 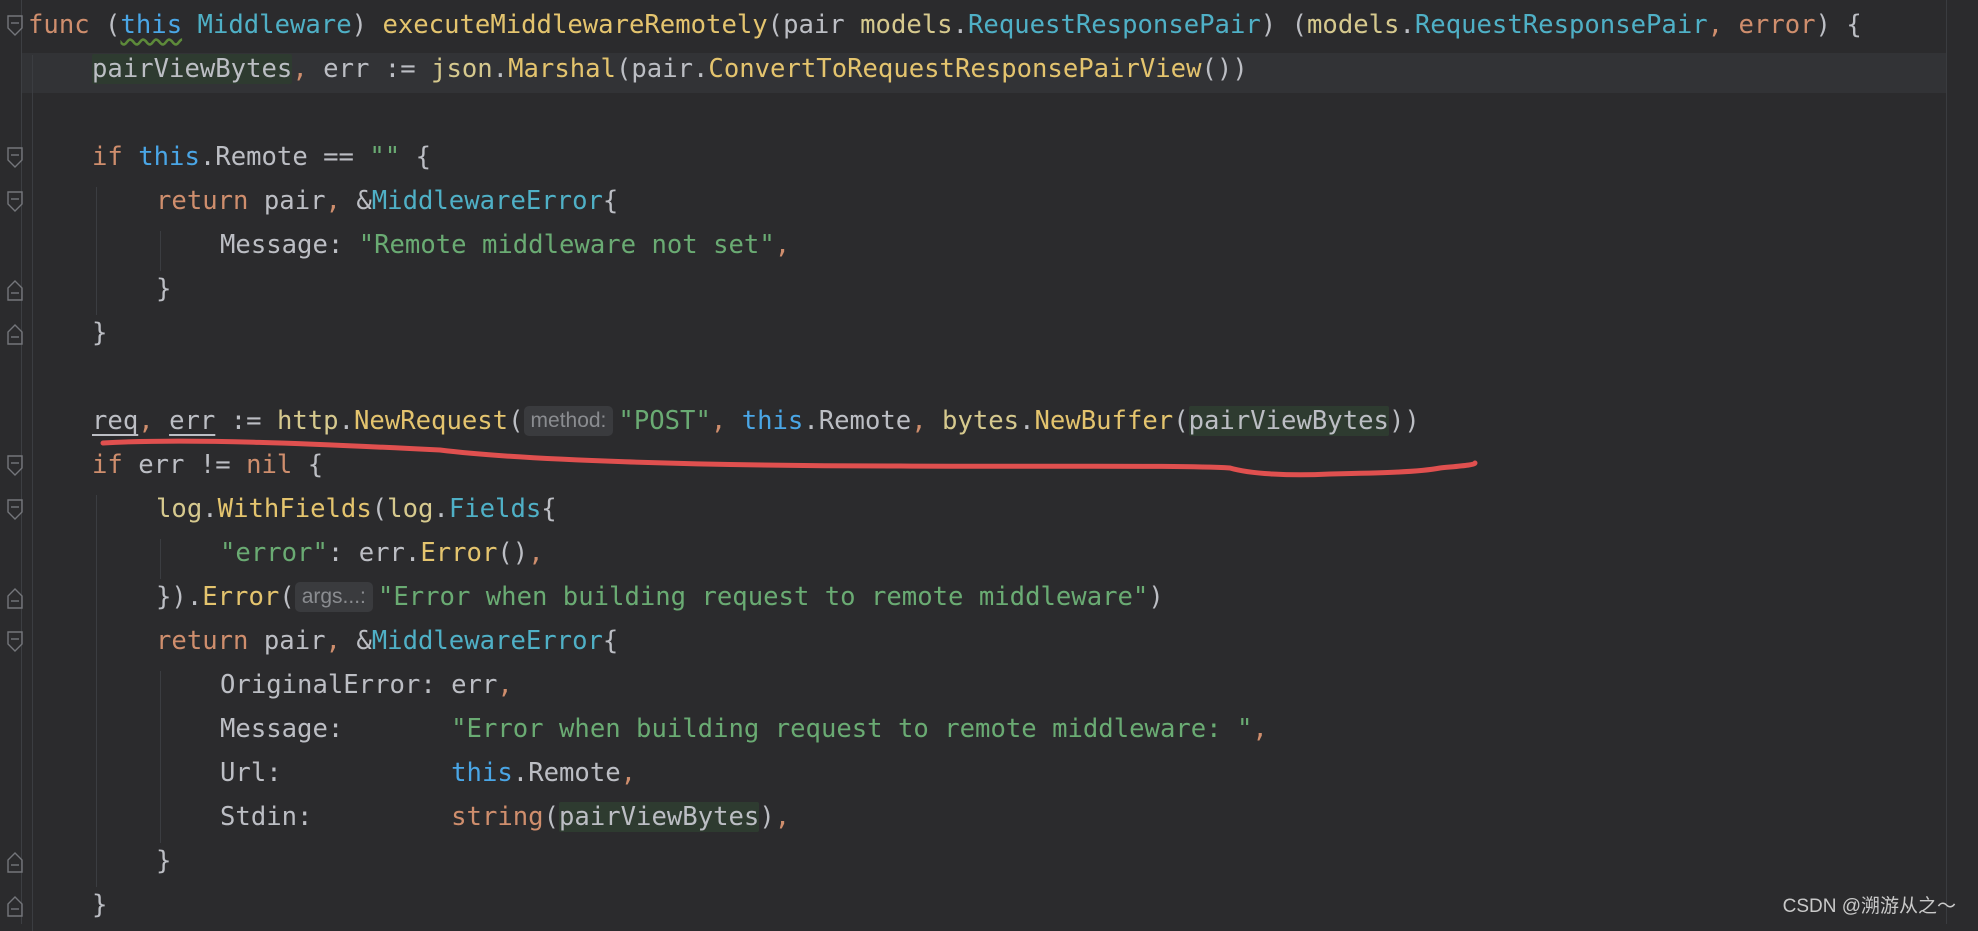 What do you see at coordinates (462, 69) in the screenshot?
I see `code-token: json` at bounding box center [462, 69].